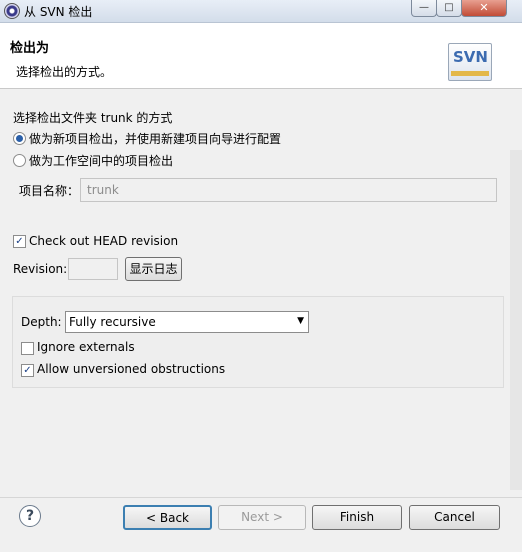  Describe the element at coordinates (101, 160) in the screenshot. I see `radio-workspace-project-label: 做为工作空间中的项目检出` at that location.